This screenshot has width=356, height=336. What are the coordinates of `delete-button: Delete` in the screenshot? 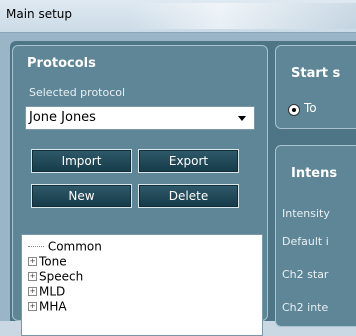 It's located at (188, 196).